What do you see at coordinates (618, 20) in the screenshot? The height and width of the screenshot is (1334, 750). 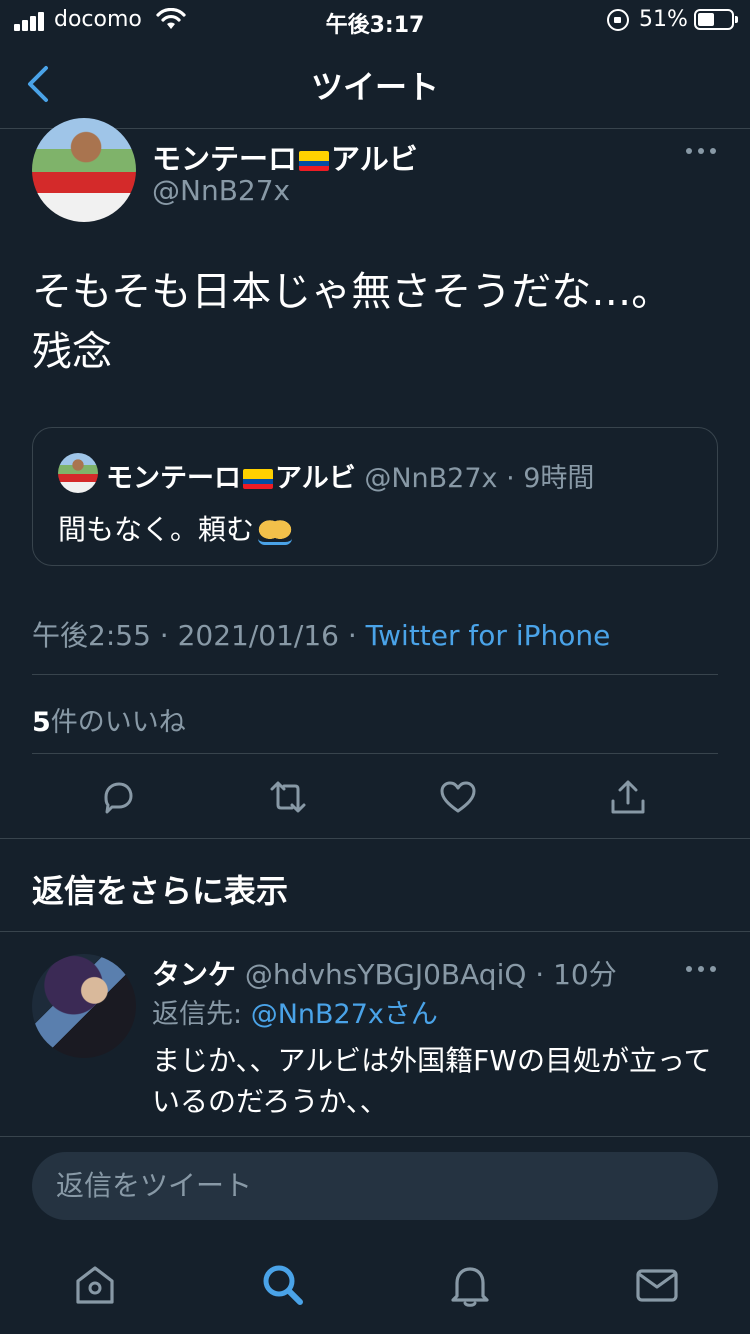 I see `orientation-lock-icon` at bounding box center [618, 20].